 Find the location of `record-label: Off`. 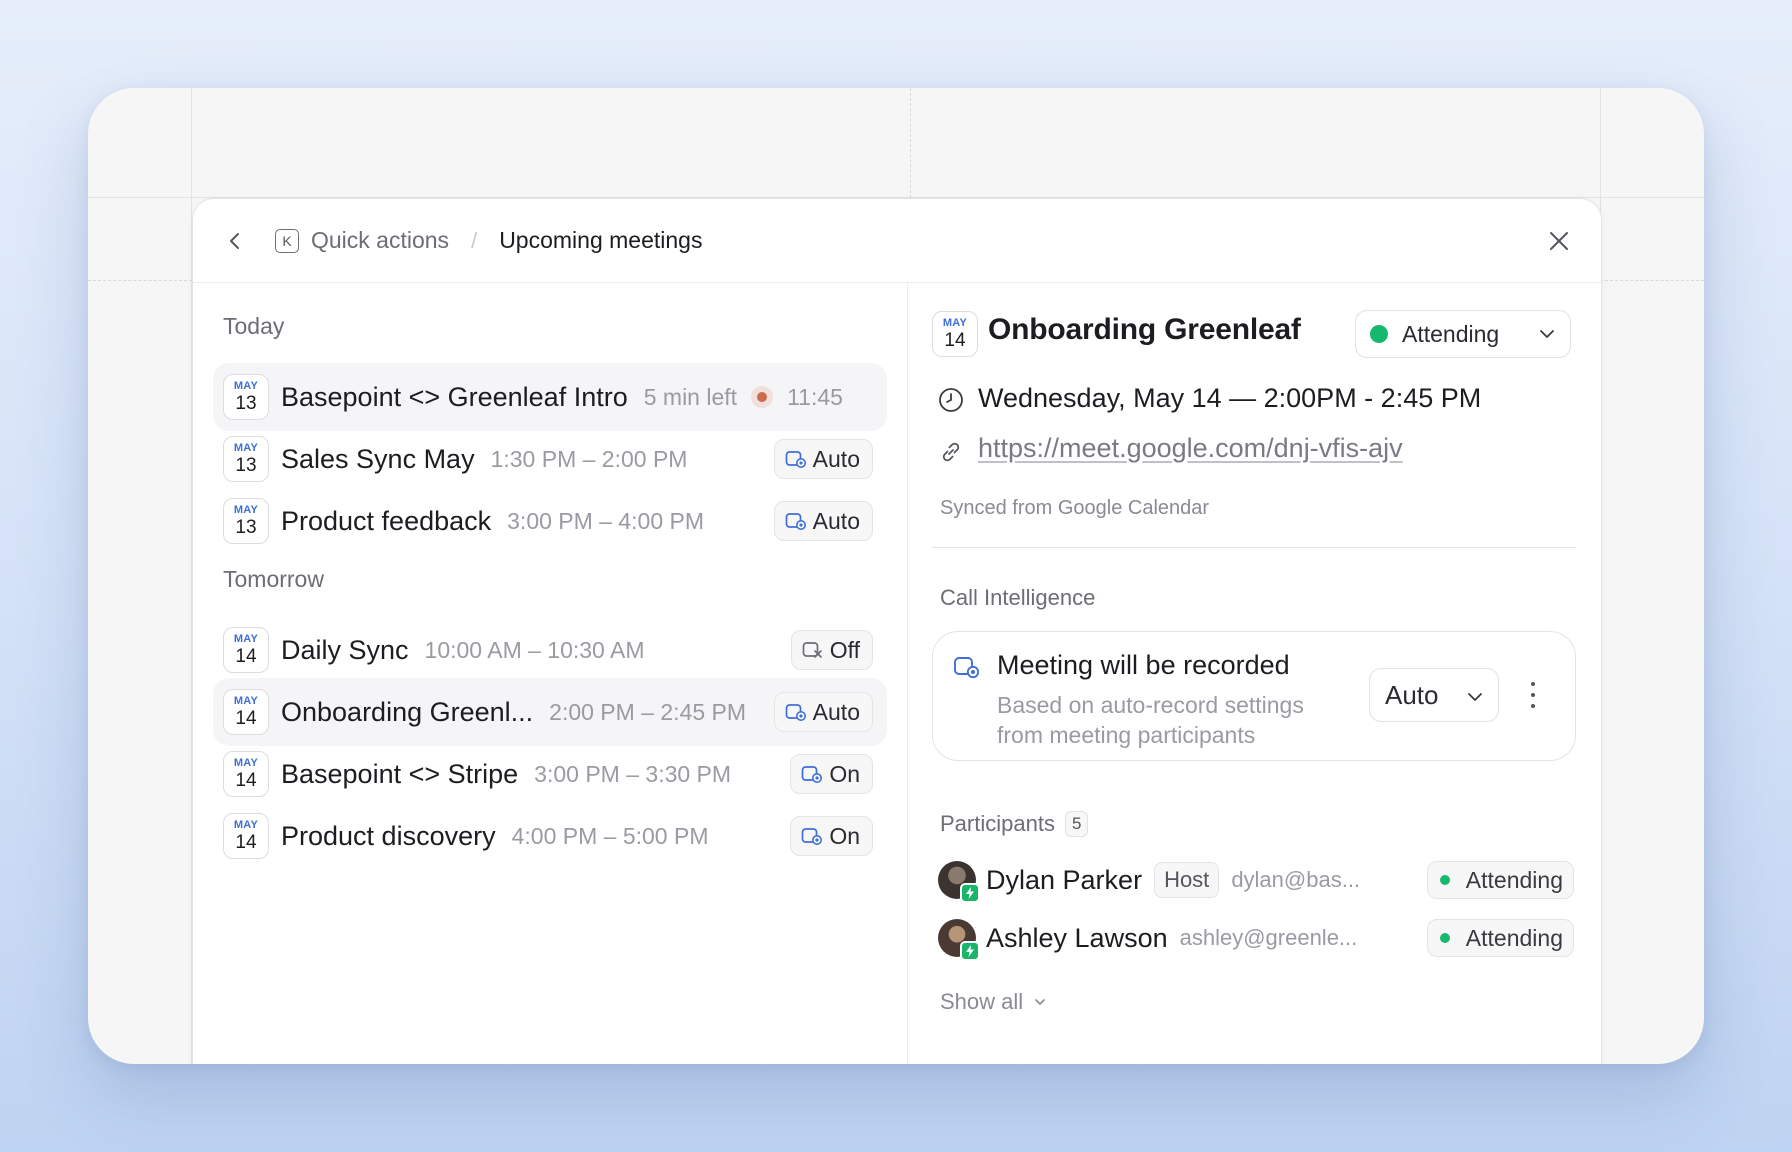

record-label: Off is located at coordinates (844, 649).